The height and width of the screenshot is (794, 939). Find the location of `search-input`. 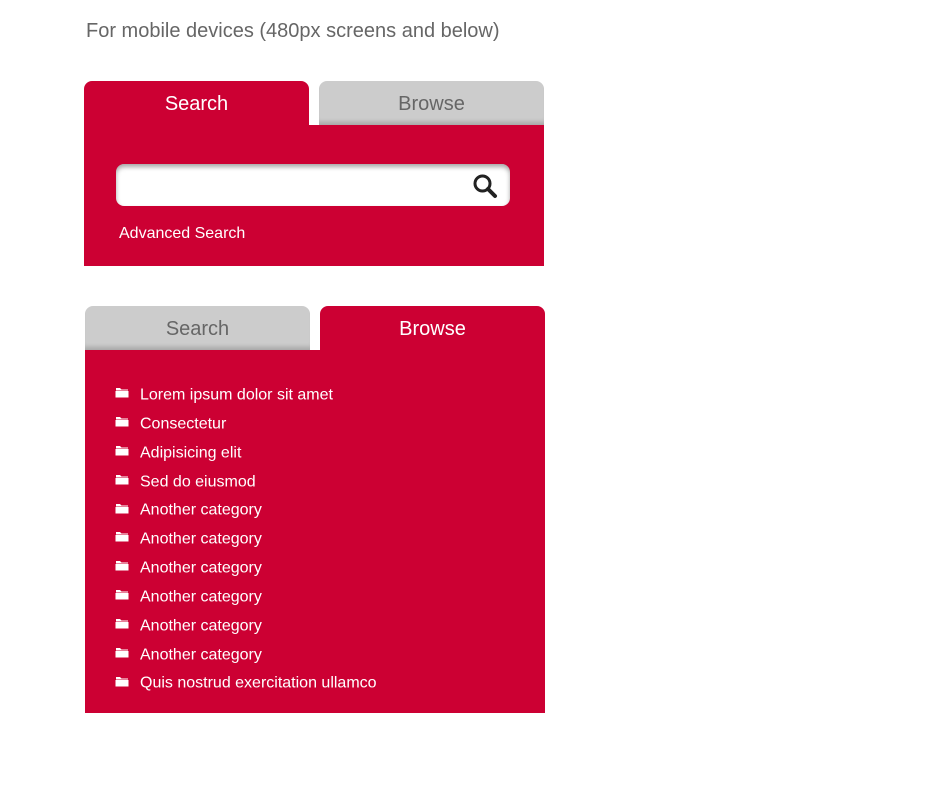

search-input is located at coordinates (291, 186).